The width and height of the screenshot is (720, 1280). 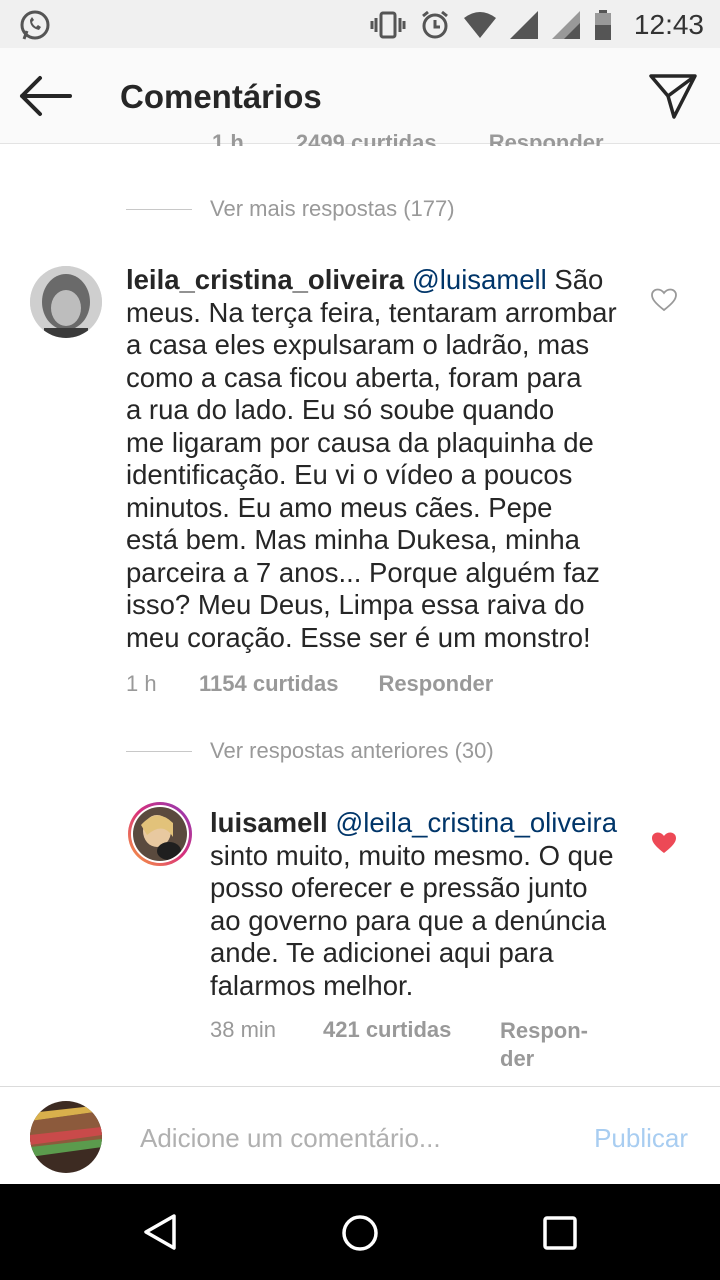 What do you see at coordinates (228, 138) in the screenshot?
I see `partial-time: 1 h` at bounding box center [228, 138].